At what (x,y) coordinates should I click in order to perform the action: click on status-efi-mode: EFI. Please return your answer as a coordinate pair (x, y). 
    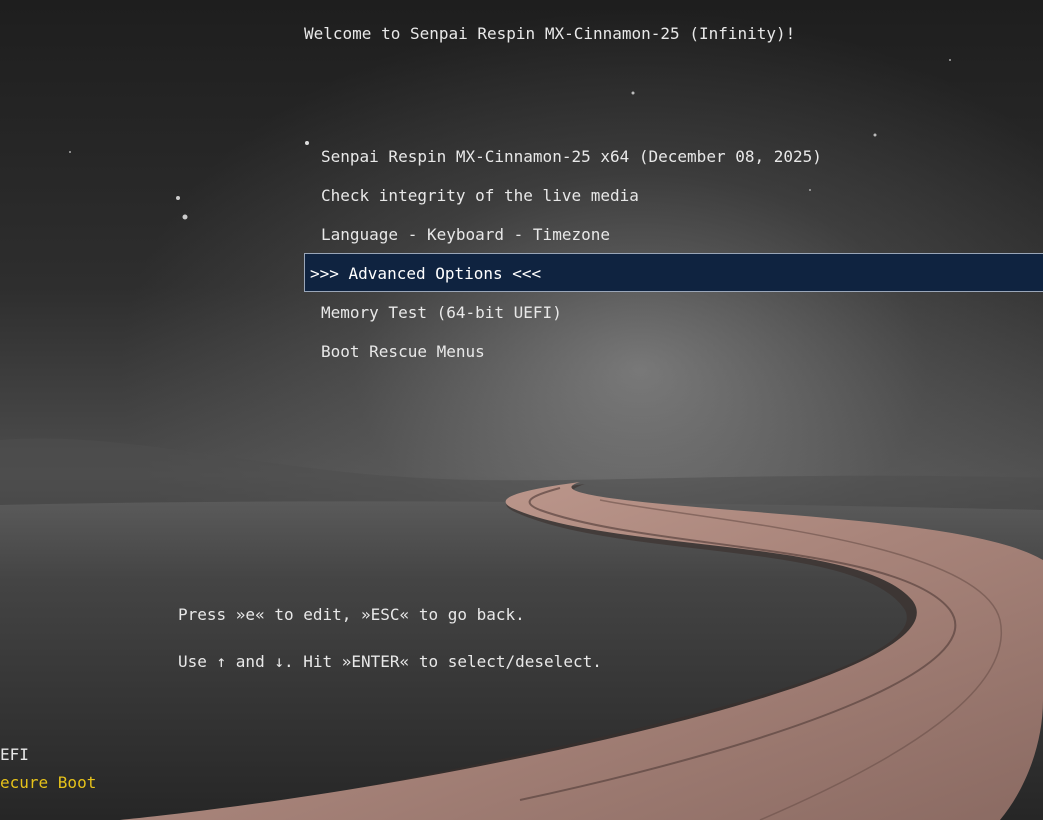
    Looking at the image, I should click on (14, 754).